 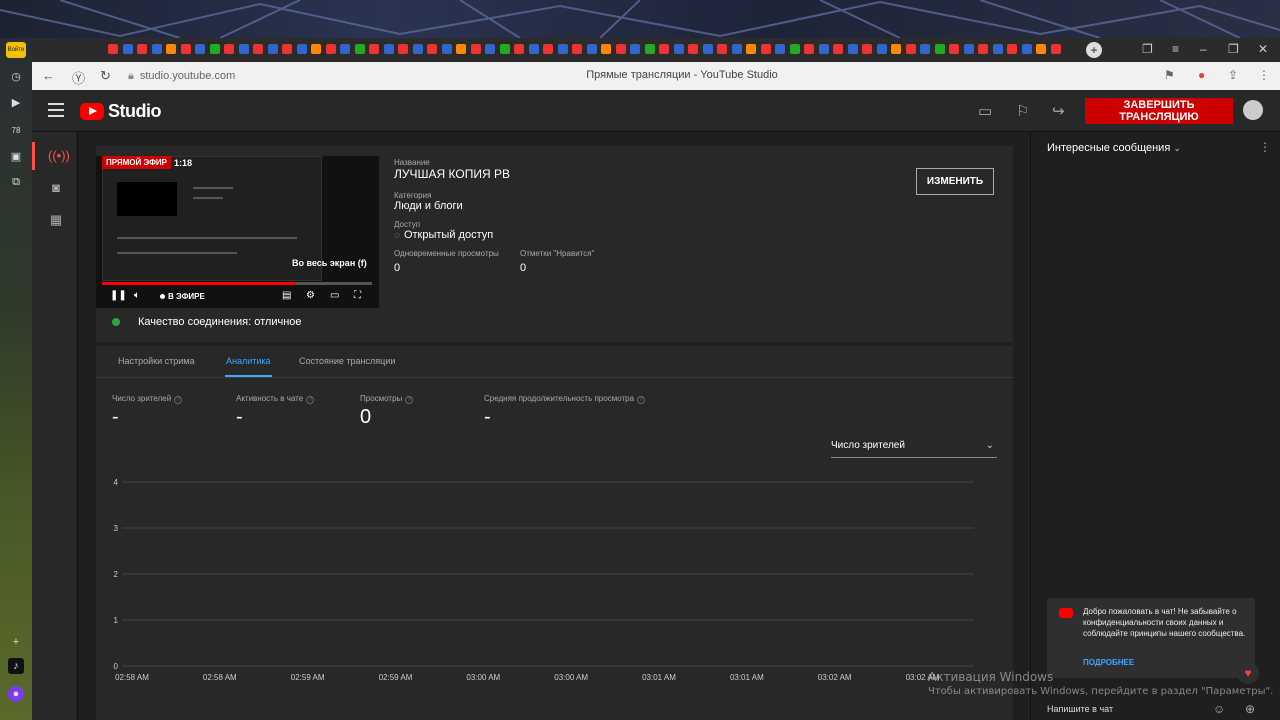 What do you see at coordinates (121, 111) in the screenshot?
I see `studio-logo: Studio` at bounding box center [121, 111].